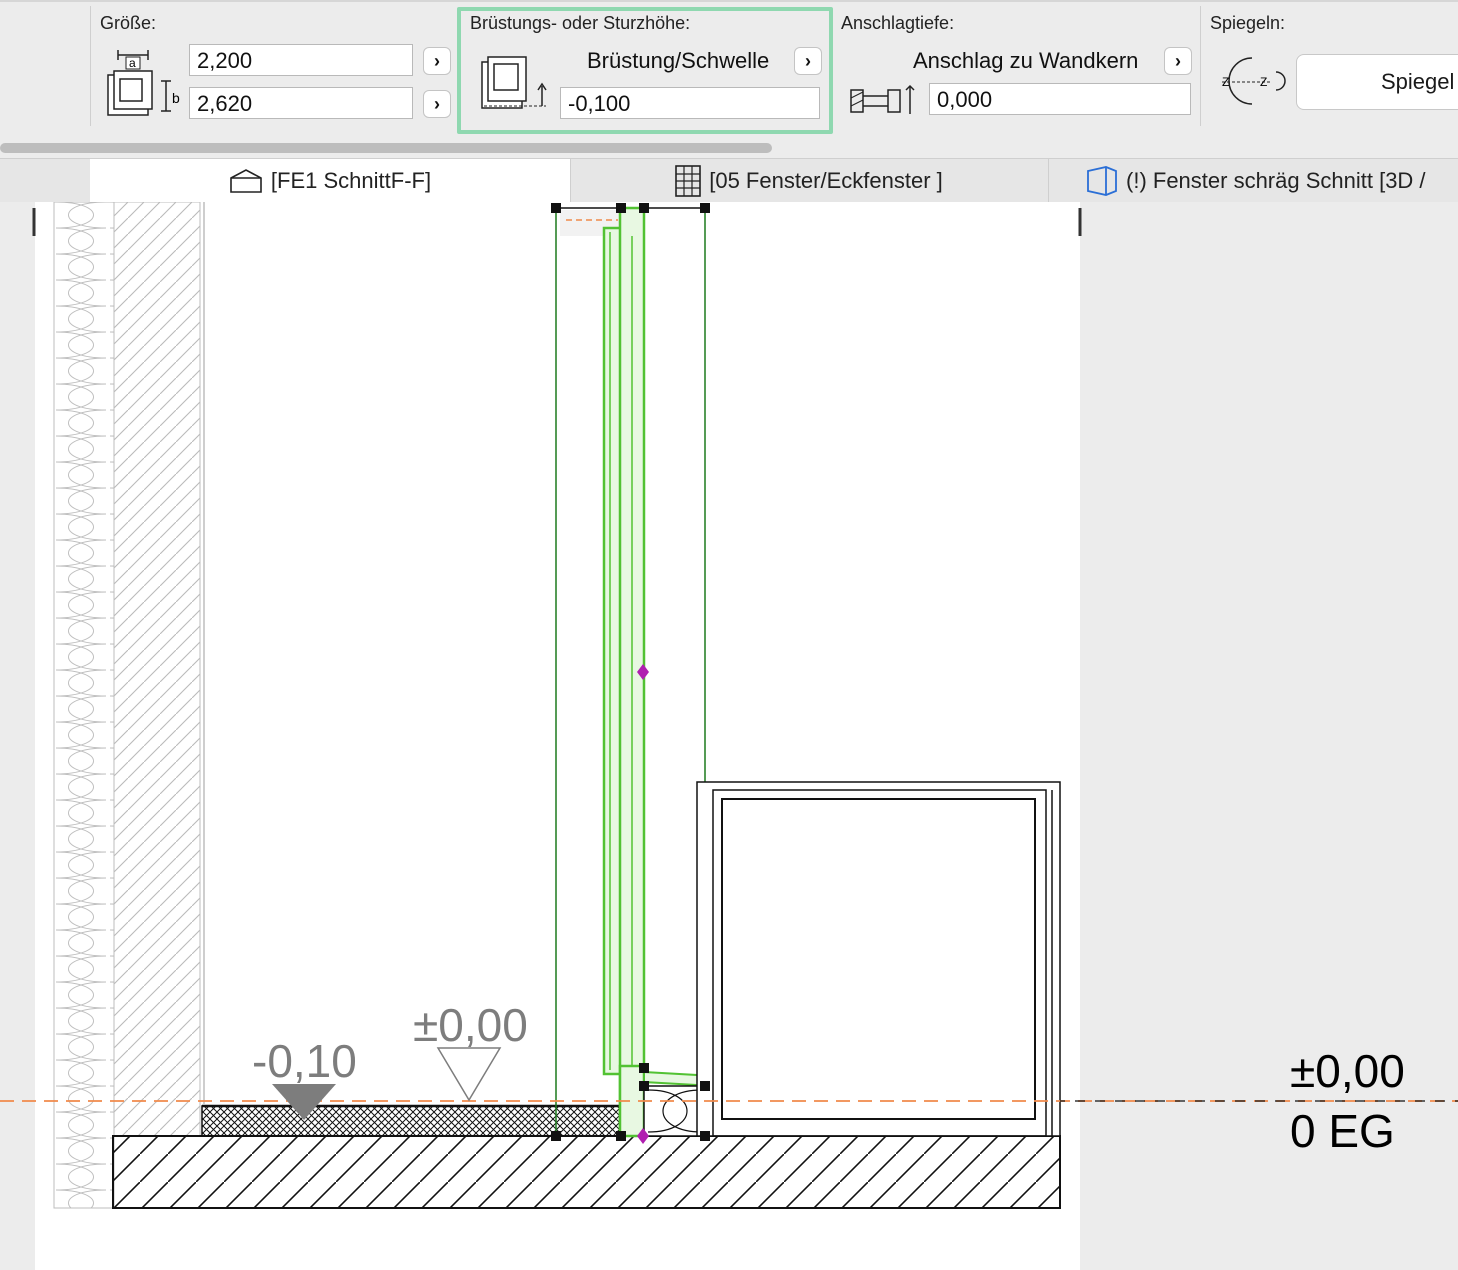  I want to click on schedule-icon, so click(688, 181).